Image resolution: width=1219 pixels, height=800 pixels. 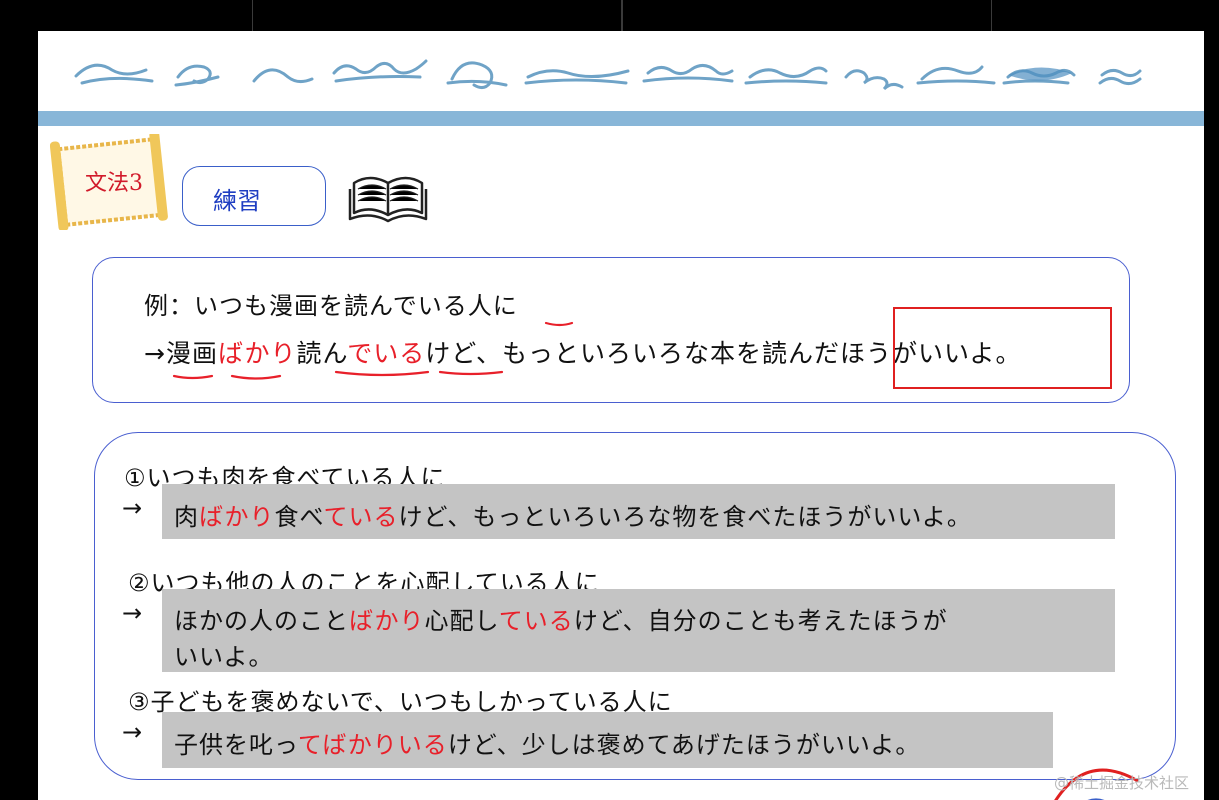 I want to click on exercise-2-answer-line1: ほかの人のことばかり心配しているけど、自分のことも考えたほうが, so click(x=561, y=618).